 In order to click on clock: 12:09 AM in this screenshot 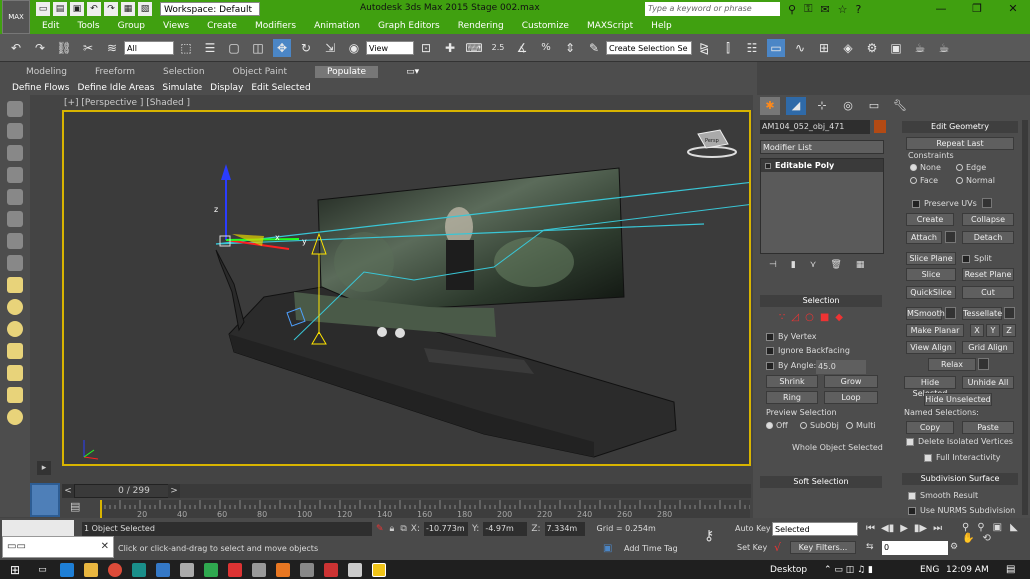, I will do `click(967, 570)`.